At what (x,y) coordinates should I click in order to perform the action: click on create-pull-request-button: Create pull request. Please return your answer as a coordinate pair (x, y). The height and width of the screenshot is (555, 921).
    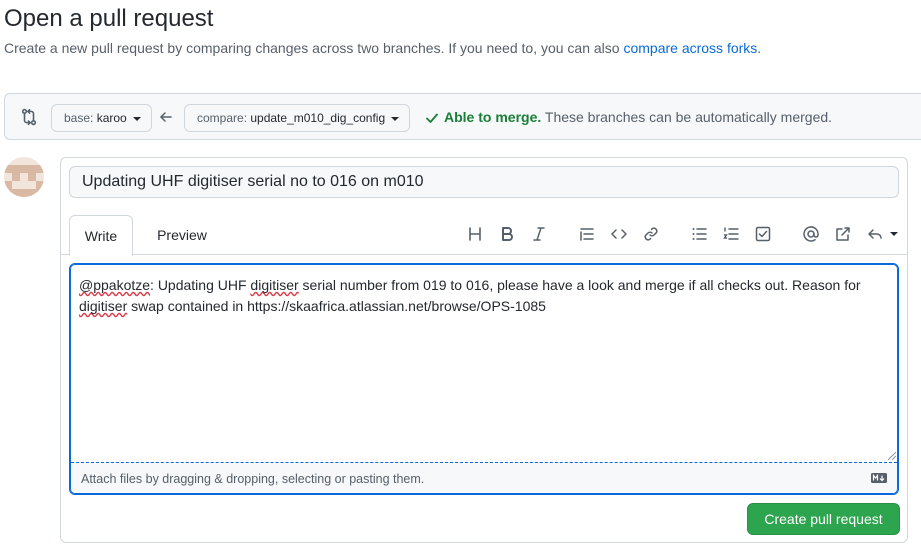
    Looking at the image, I should click on (823, 519).